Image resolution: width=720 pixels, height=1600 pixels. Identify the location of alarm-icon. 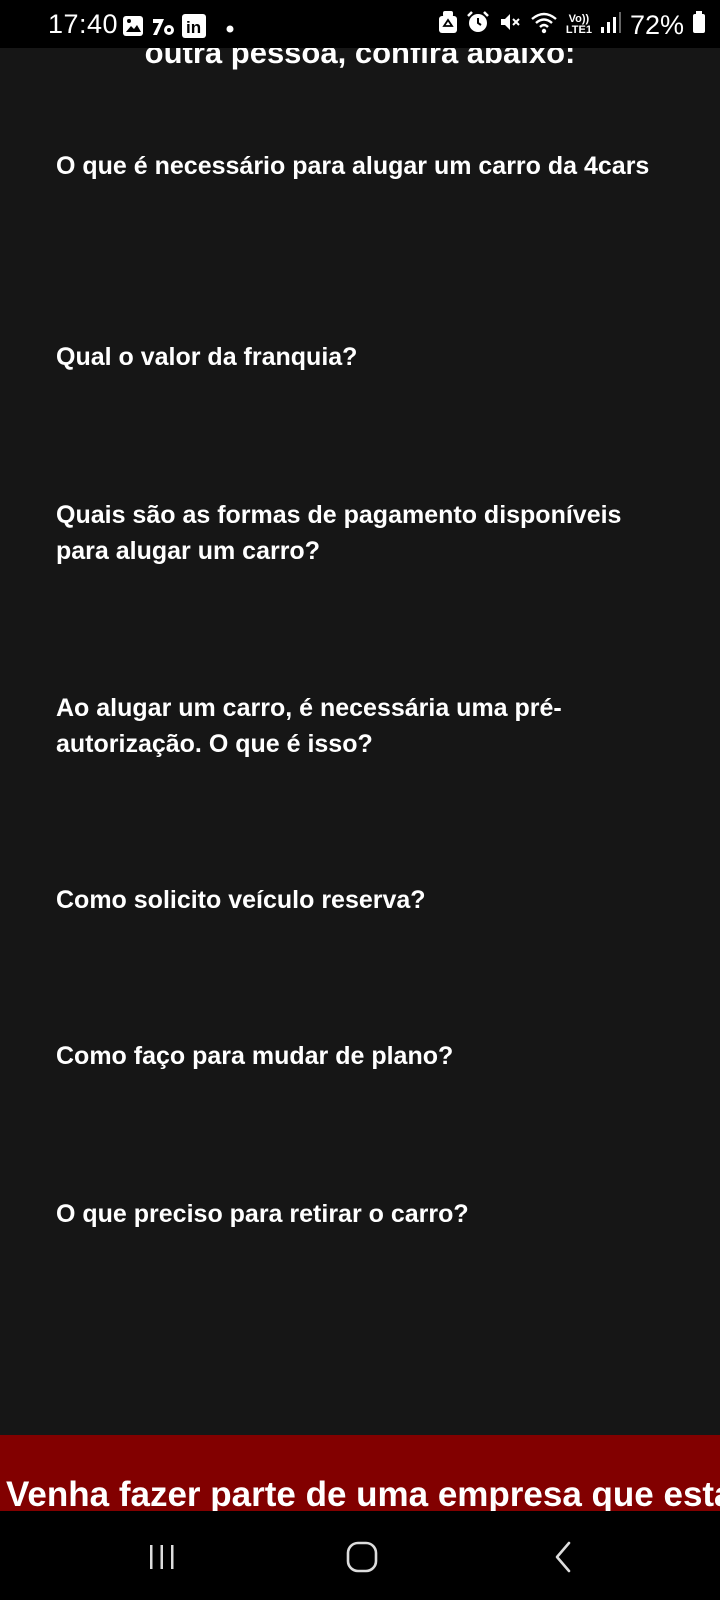
(478, 24).